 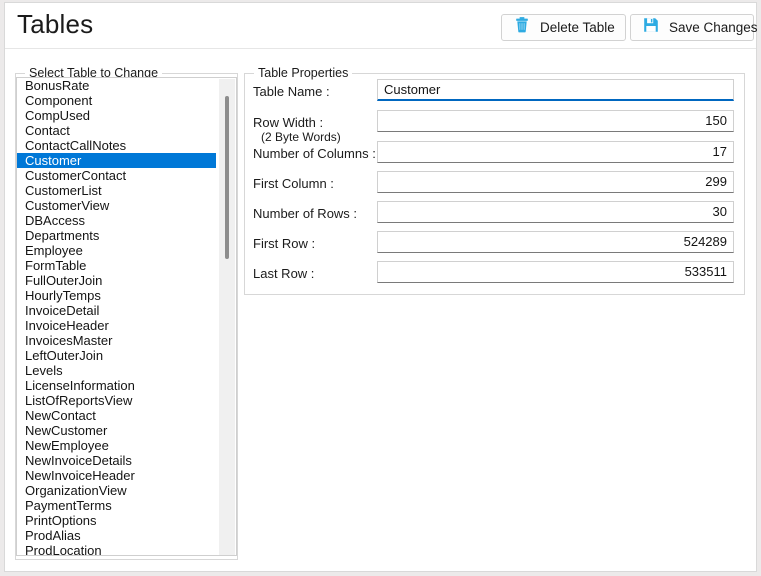 I want to click on list-item: LeftOuterJoin, so click(x=116, y=355).